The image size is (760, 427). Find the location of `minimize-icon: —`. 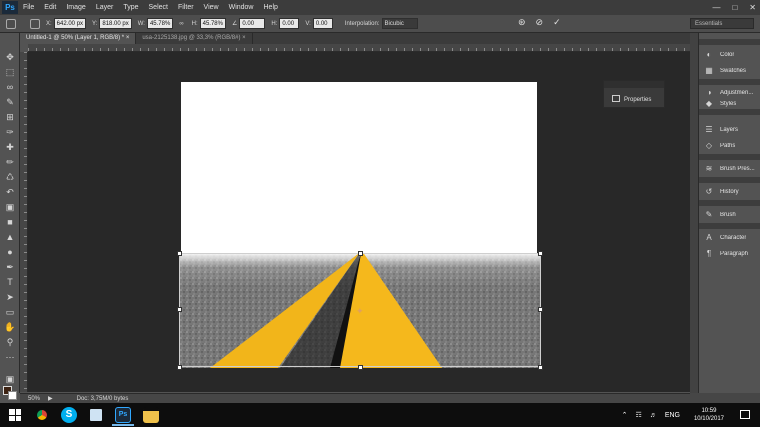

minimize-icon: — is located at coordinates (716, 7).